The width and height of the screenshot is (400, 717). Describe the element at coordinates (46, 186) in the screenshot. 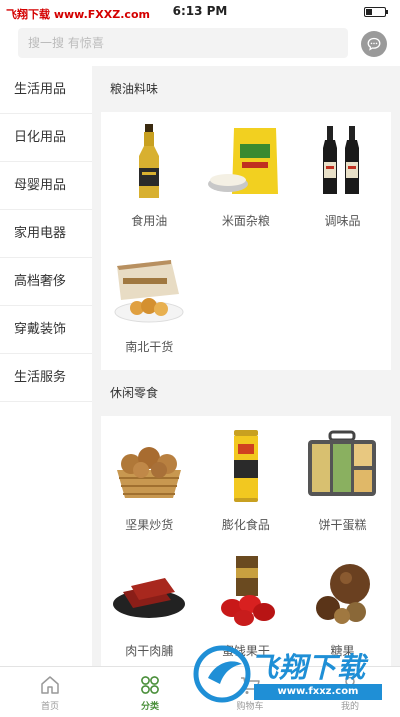

I see `sidebar-item-maternal-baby: 母婴用品` at that location.